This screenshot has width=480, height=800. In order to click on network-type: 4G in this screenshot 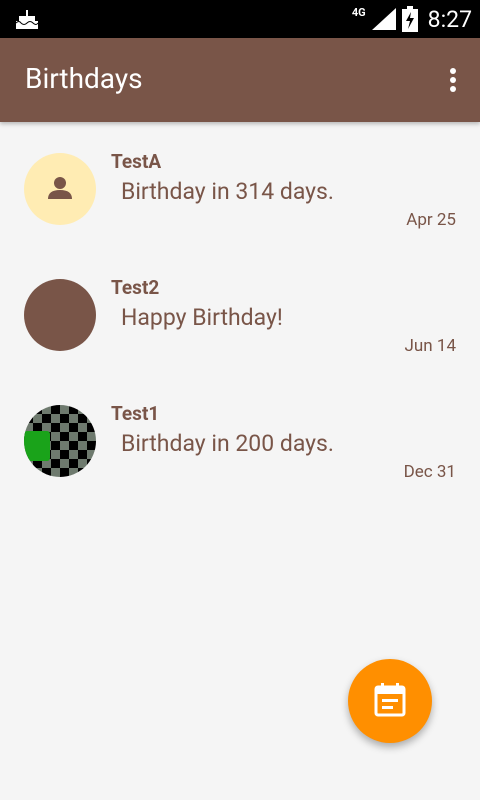, I will do `click(358, 12)`.